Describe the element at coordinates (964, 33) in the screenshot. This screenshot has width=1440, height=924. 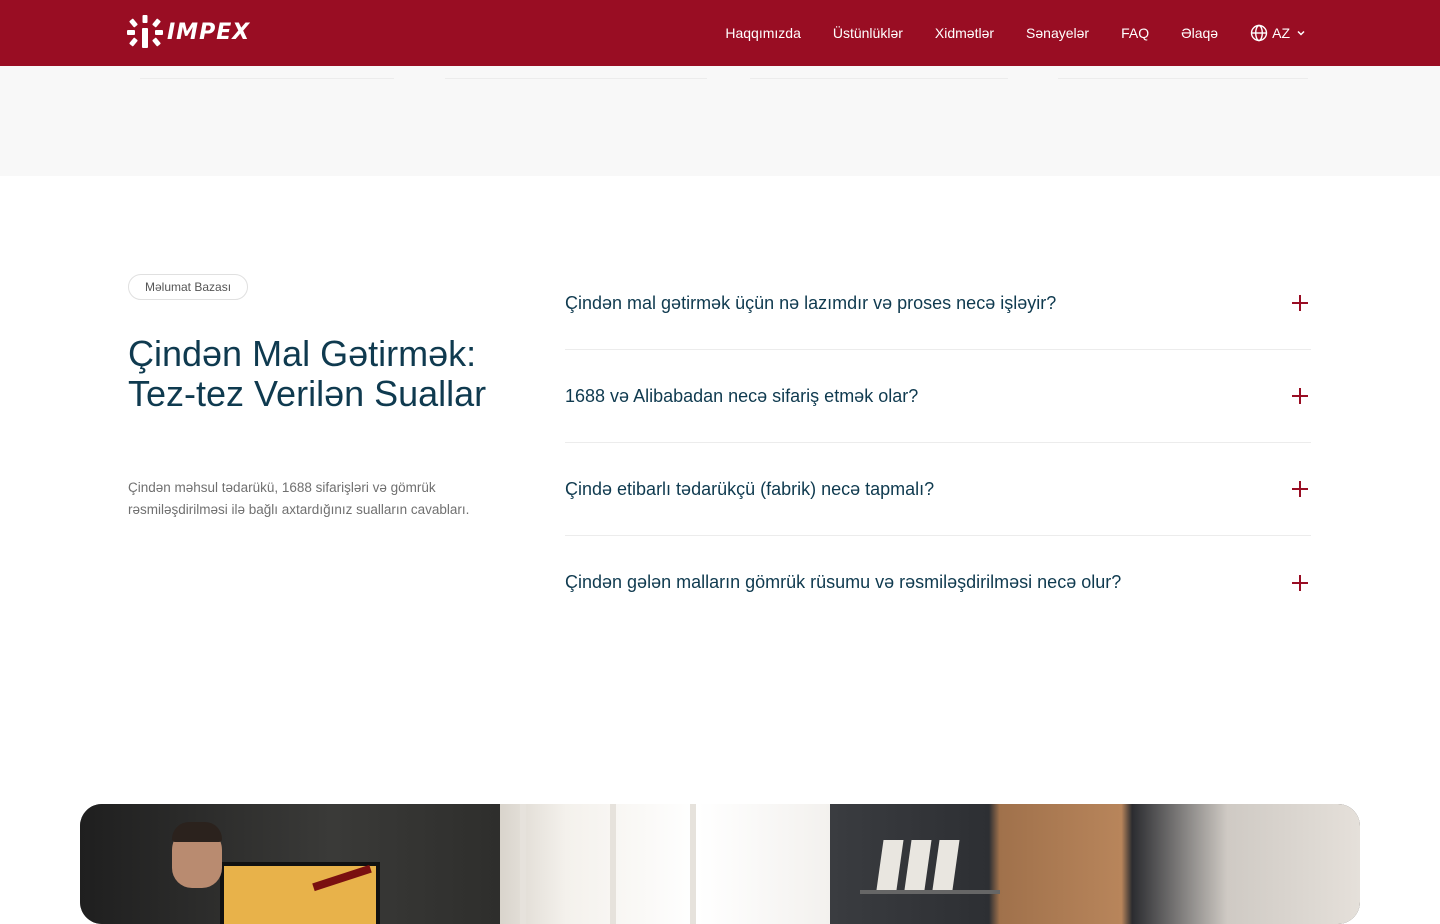
I see `nav-item-services: Xidmətlər` at that location.